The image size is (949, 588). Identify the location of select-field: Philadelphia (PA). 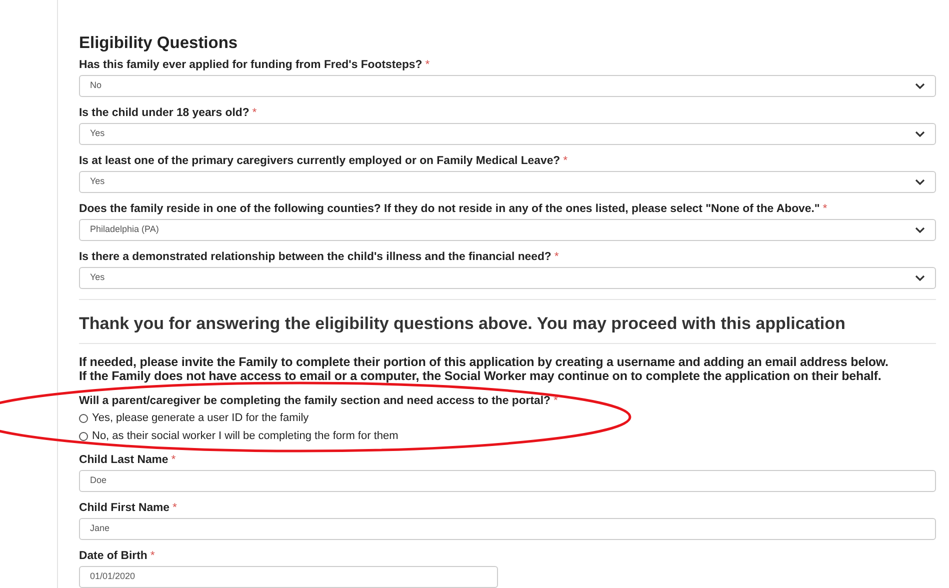
(507, 230).